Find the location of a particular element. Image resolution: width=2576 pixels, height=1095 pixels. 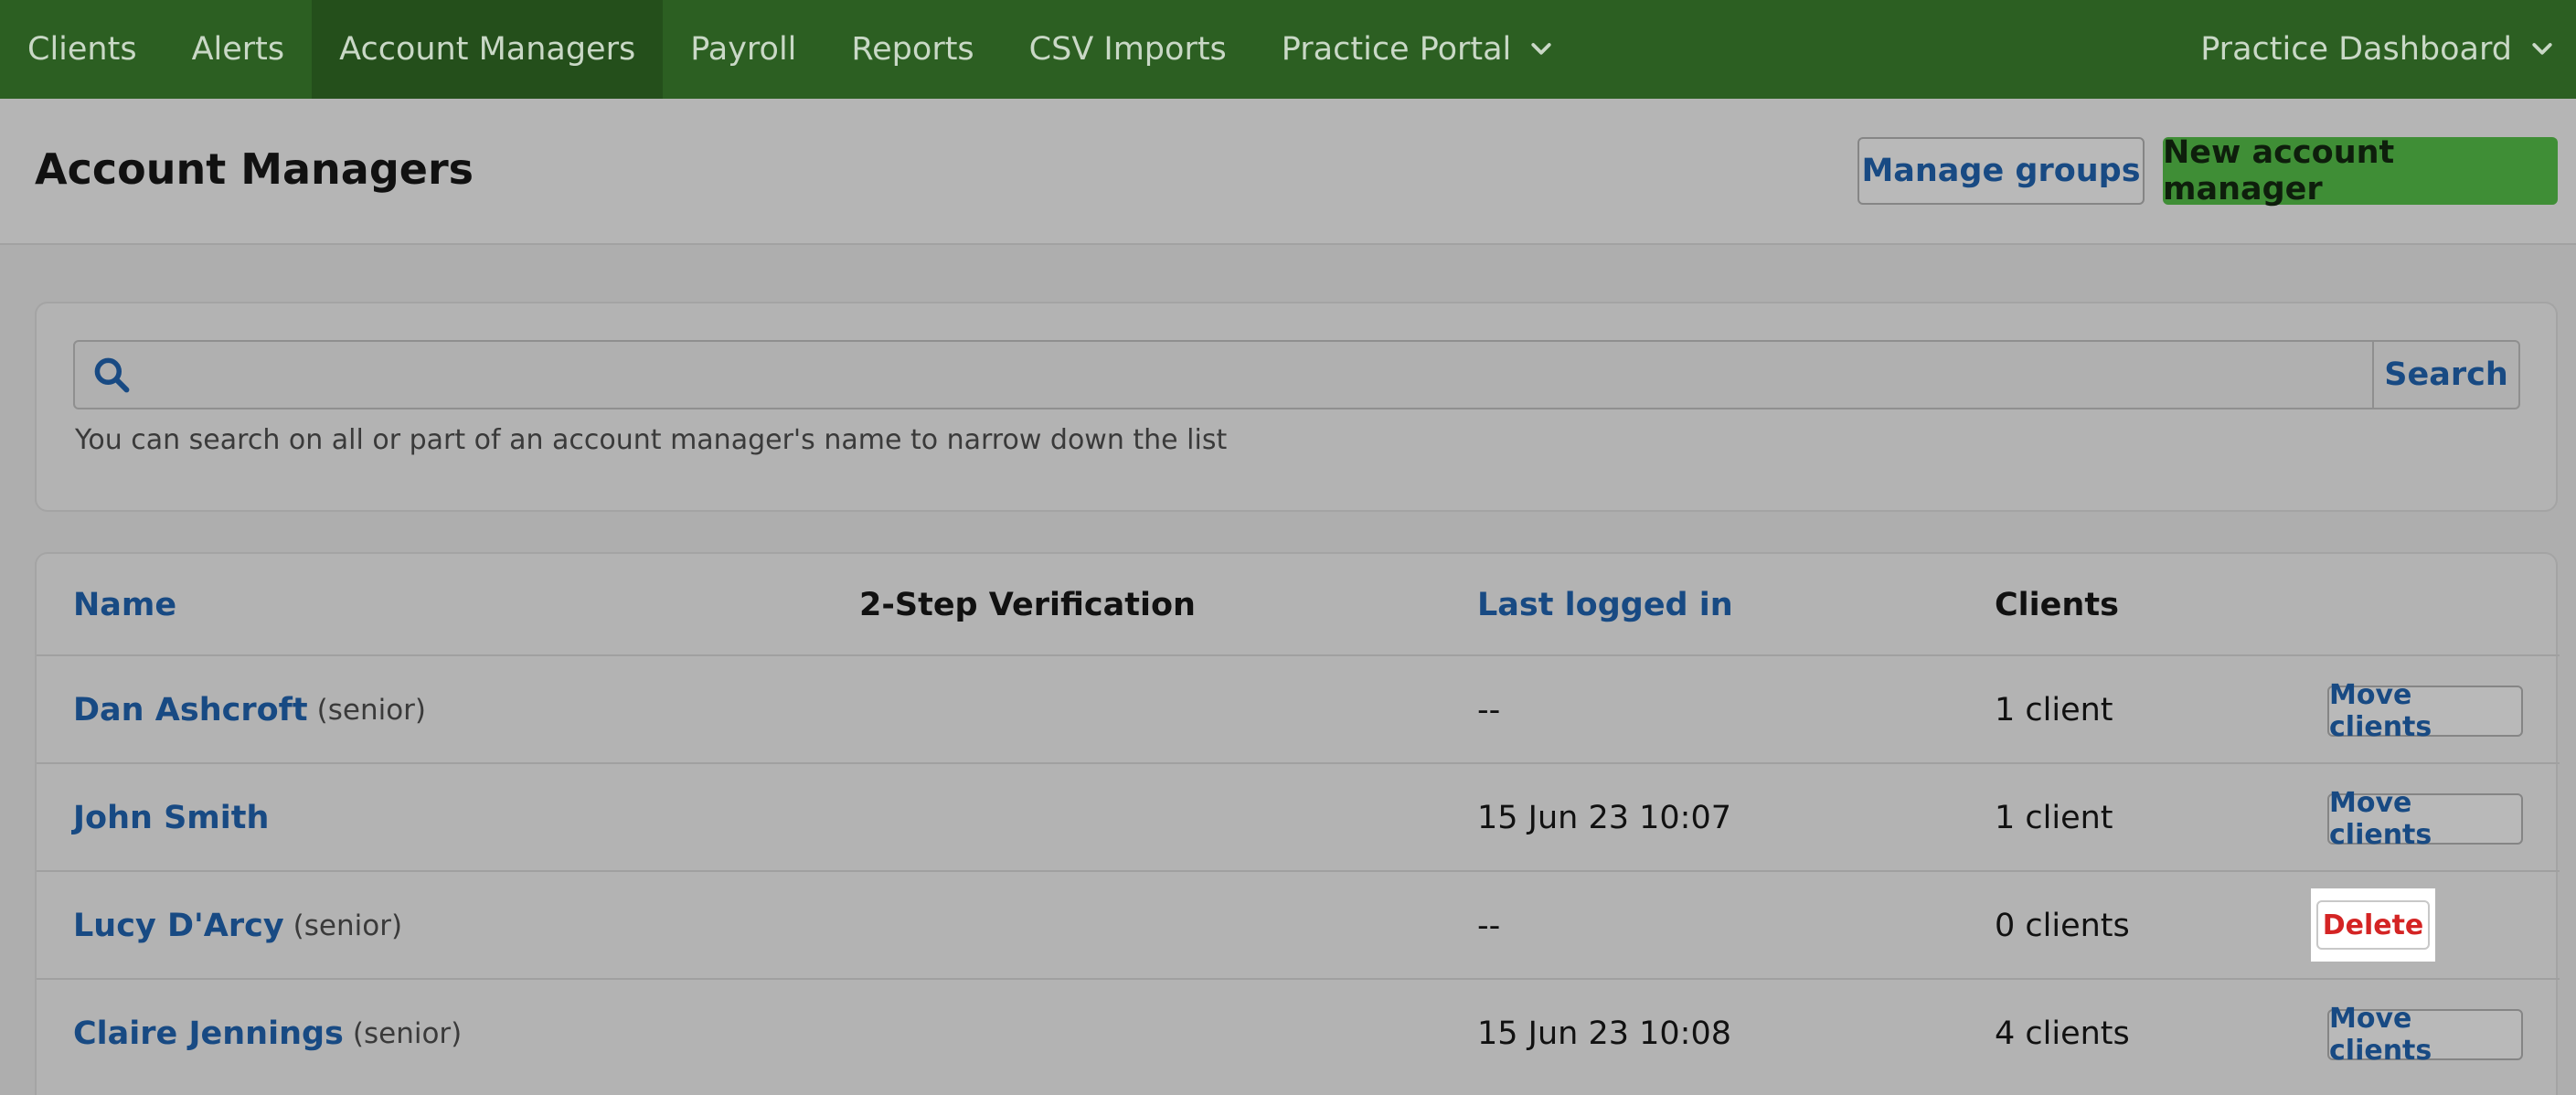

account-manager-name-link: John Smith is located at coordinates (171, 818).